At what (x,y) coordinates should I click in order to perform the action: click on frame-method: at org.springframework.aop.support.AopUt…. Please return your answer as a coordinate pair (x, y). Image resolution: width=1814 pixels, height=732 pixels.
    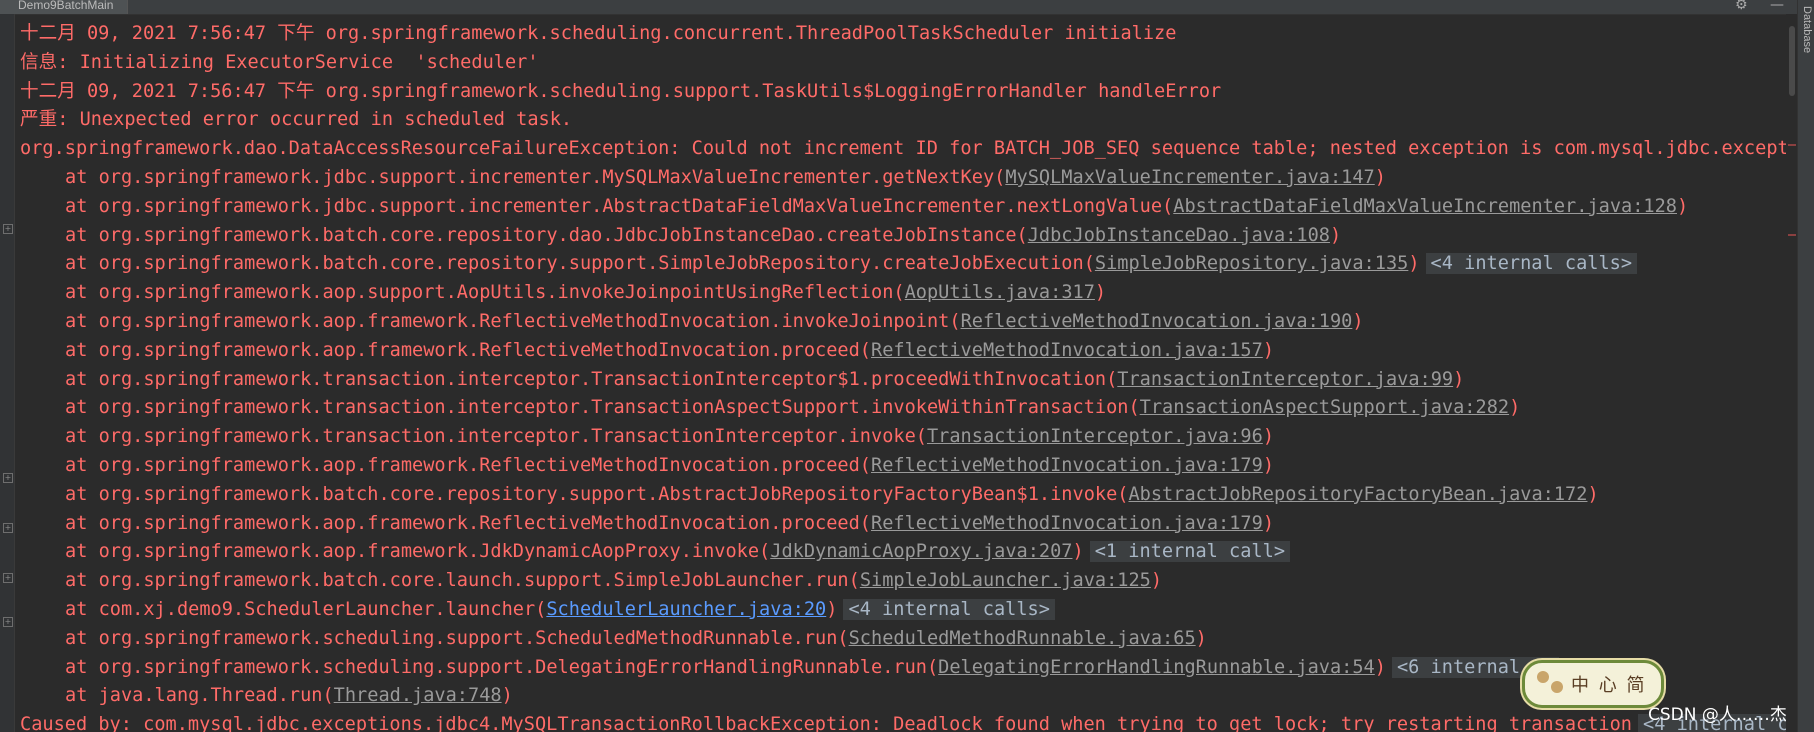
    Looking at the image, I should click on (485, 293).